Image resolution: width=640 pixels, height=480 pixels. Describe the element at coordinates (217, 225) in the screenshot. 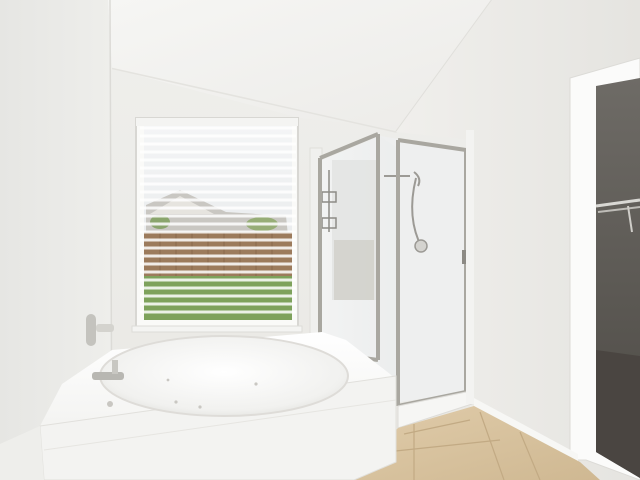

I see `window` at that location.